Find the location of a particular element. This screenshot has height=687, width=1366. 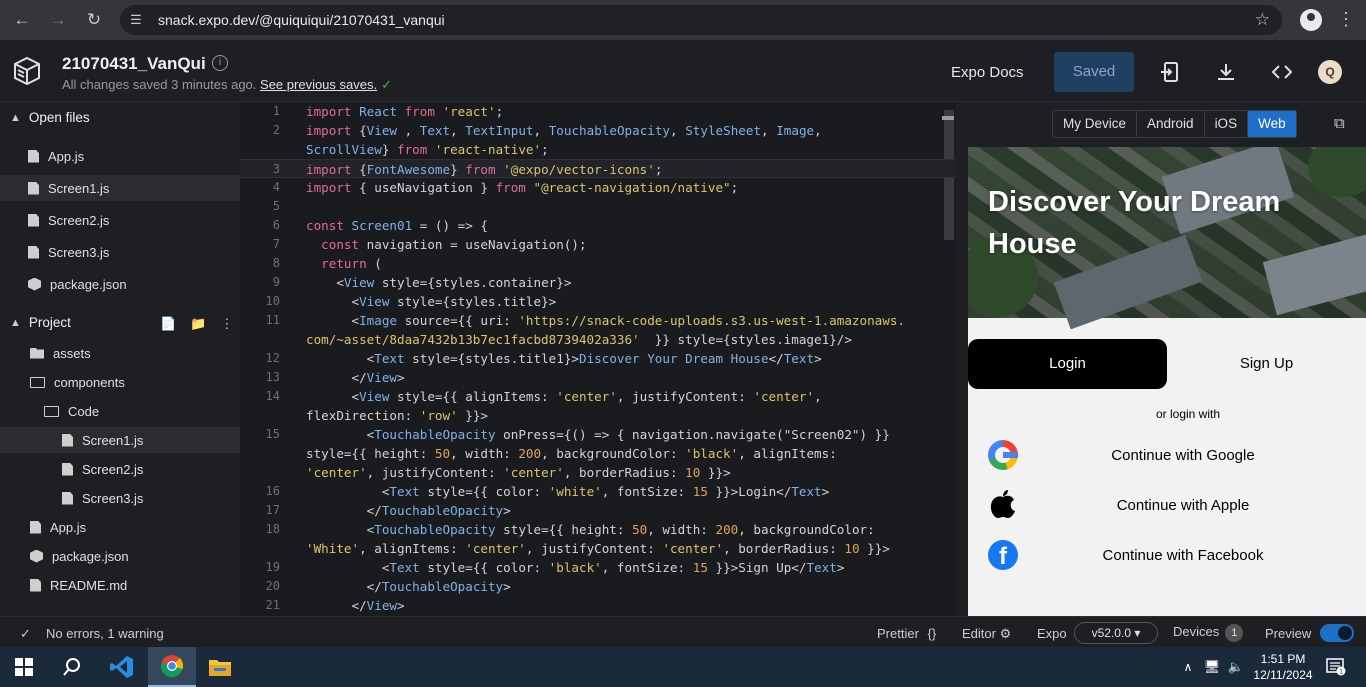

line-number: 21 is located at coordinates (272, 605).